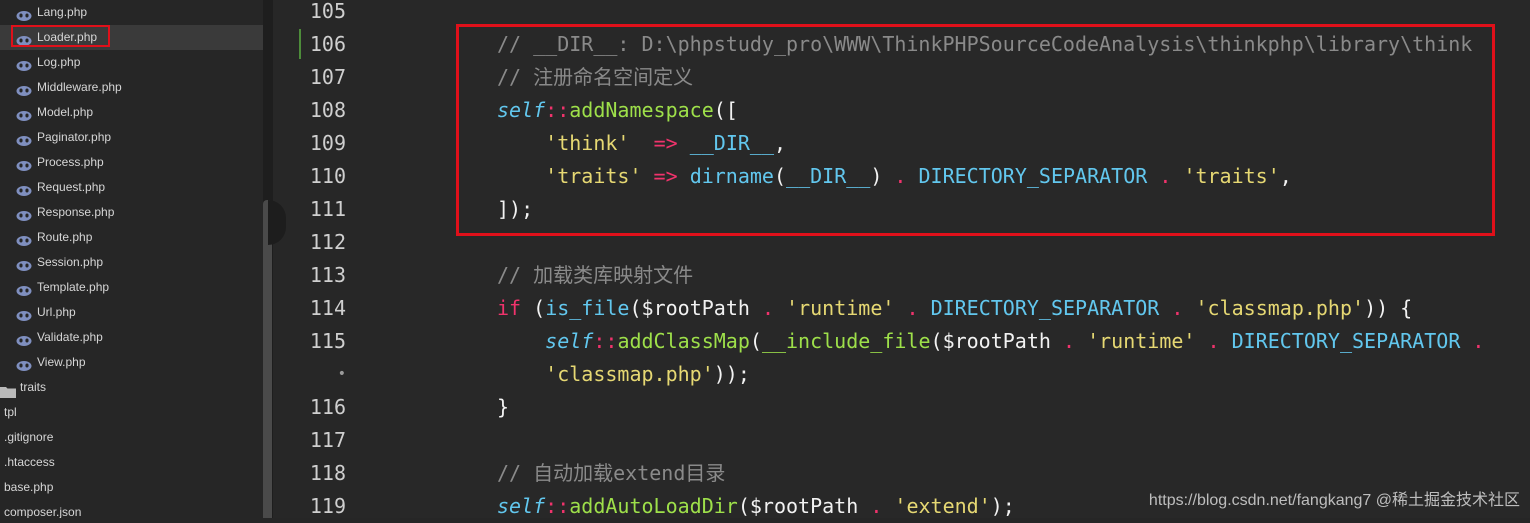 Image resolution: width=1530 pixels, height=523 pixels. I want to click on code-token: // 加载类库映射文件, so click(595, 275).